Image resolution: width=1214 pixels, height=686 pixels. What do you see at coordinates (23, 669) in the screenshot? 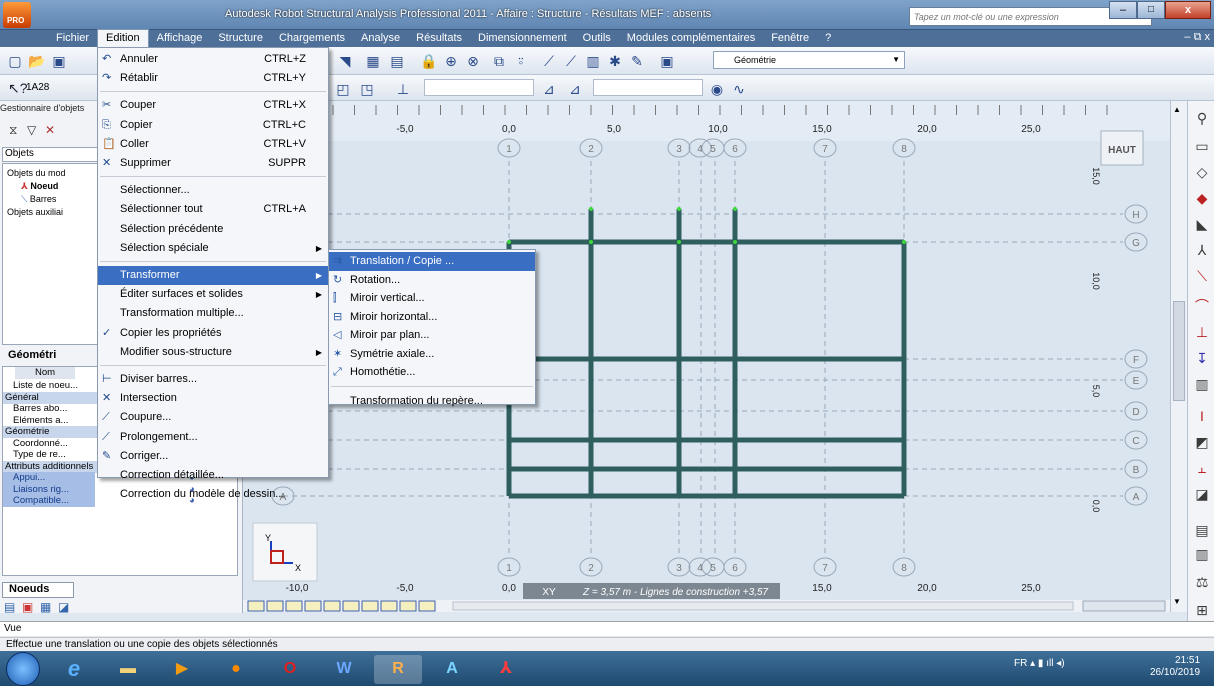
I see `start-button` at bounding box center [23, 669].